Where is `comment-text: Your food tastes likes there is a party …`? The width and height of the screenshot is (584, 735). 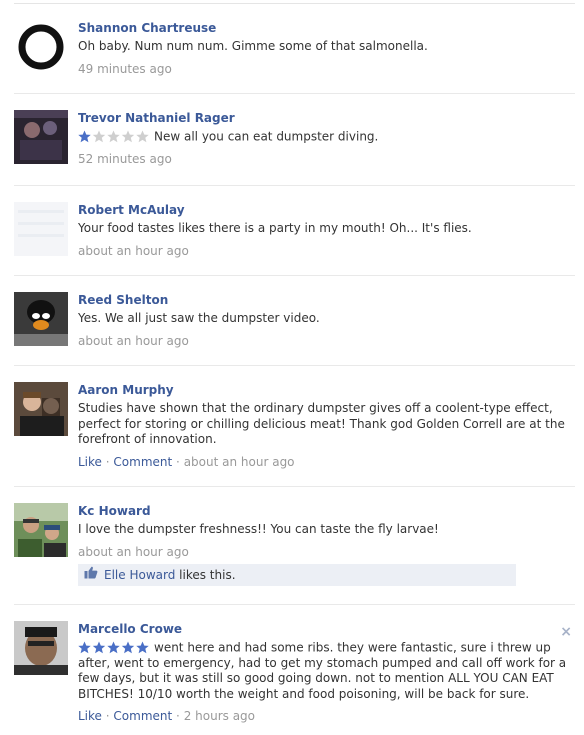 comment-text: Your food tastes likes there is a party … is located at coordinates (275, 228).